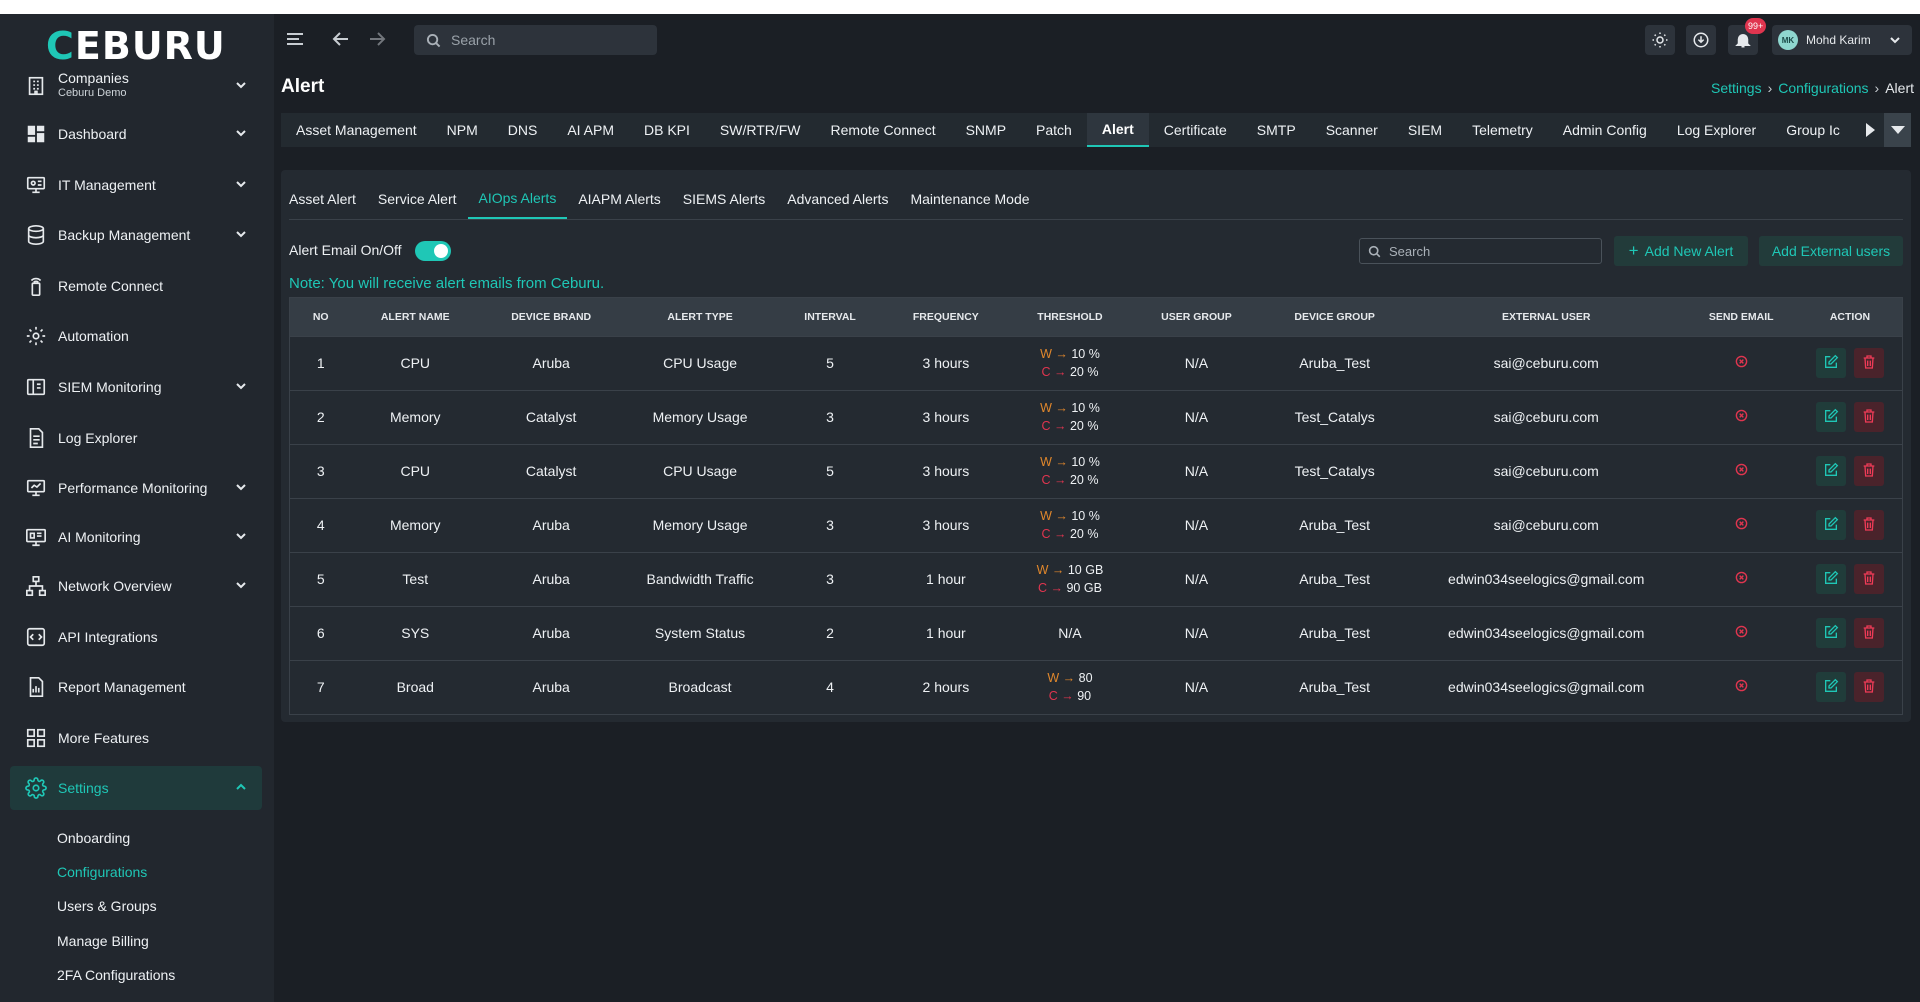 The width and height of the screenshot is (1920, 1002). Describe the element at coordinates (1085, 354) in the screenshot. I see `warning-value: 10 %` at that location.